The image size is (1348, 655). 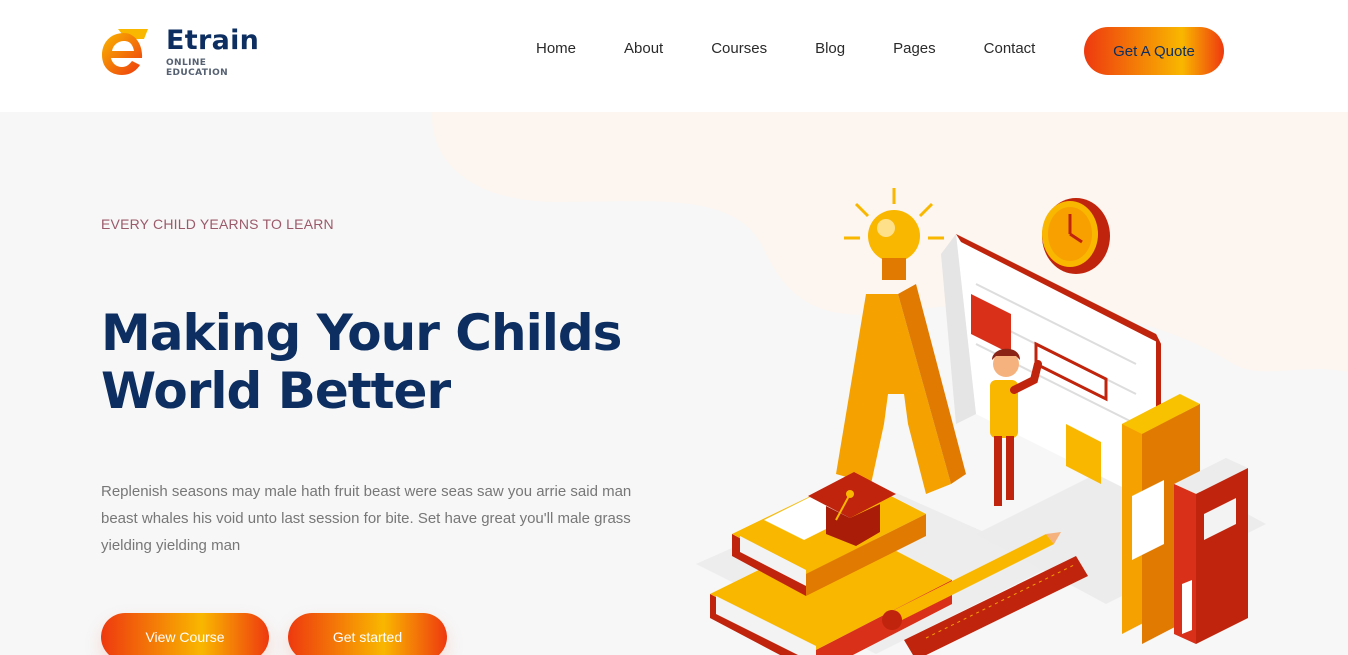 What do you see at coordinates (556, 48) in the screenshot?
I see `nav-item-home: Home` at bounding box center [556, 48].